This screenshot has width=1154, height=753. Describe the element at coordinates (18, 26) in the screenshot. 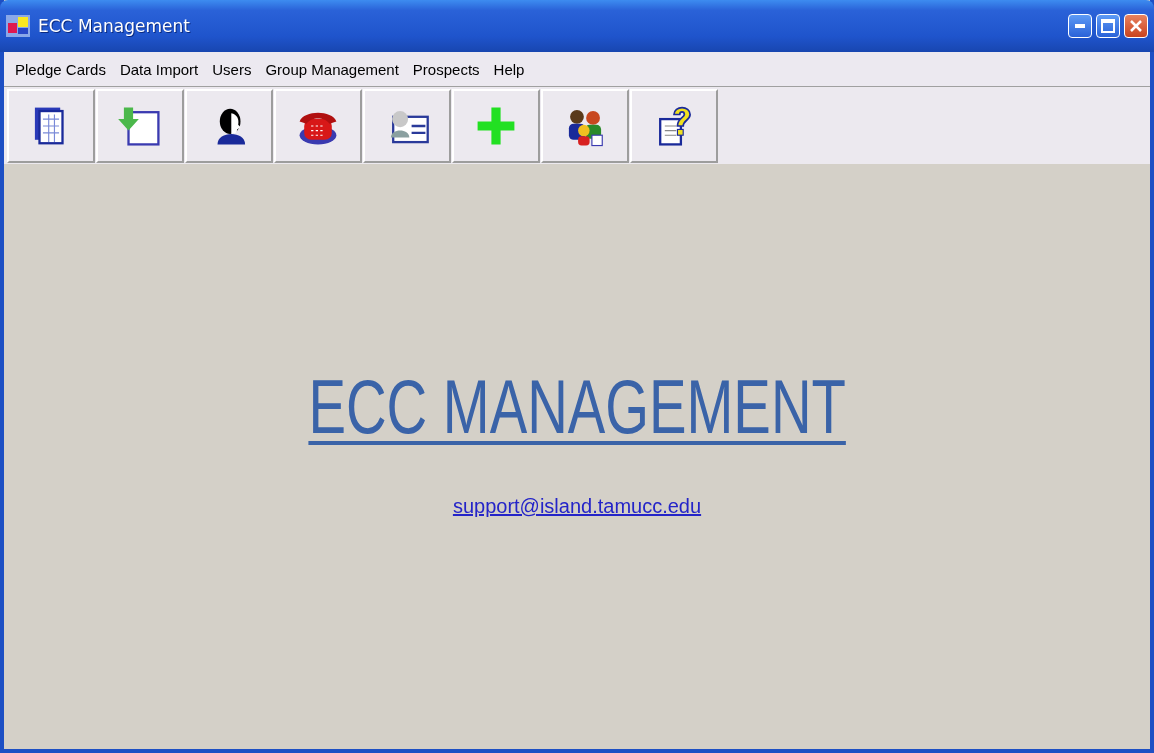

I see `app-icon` at that location.